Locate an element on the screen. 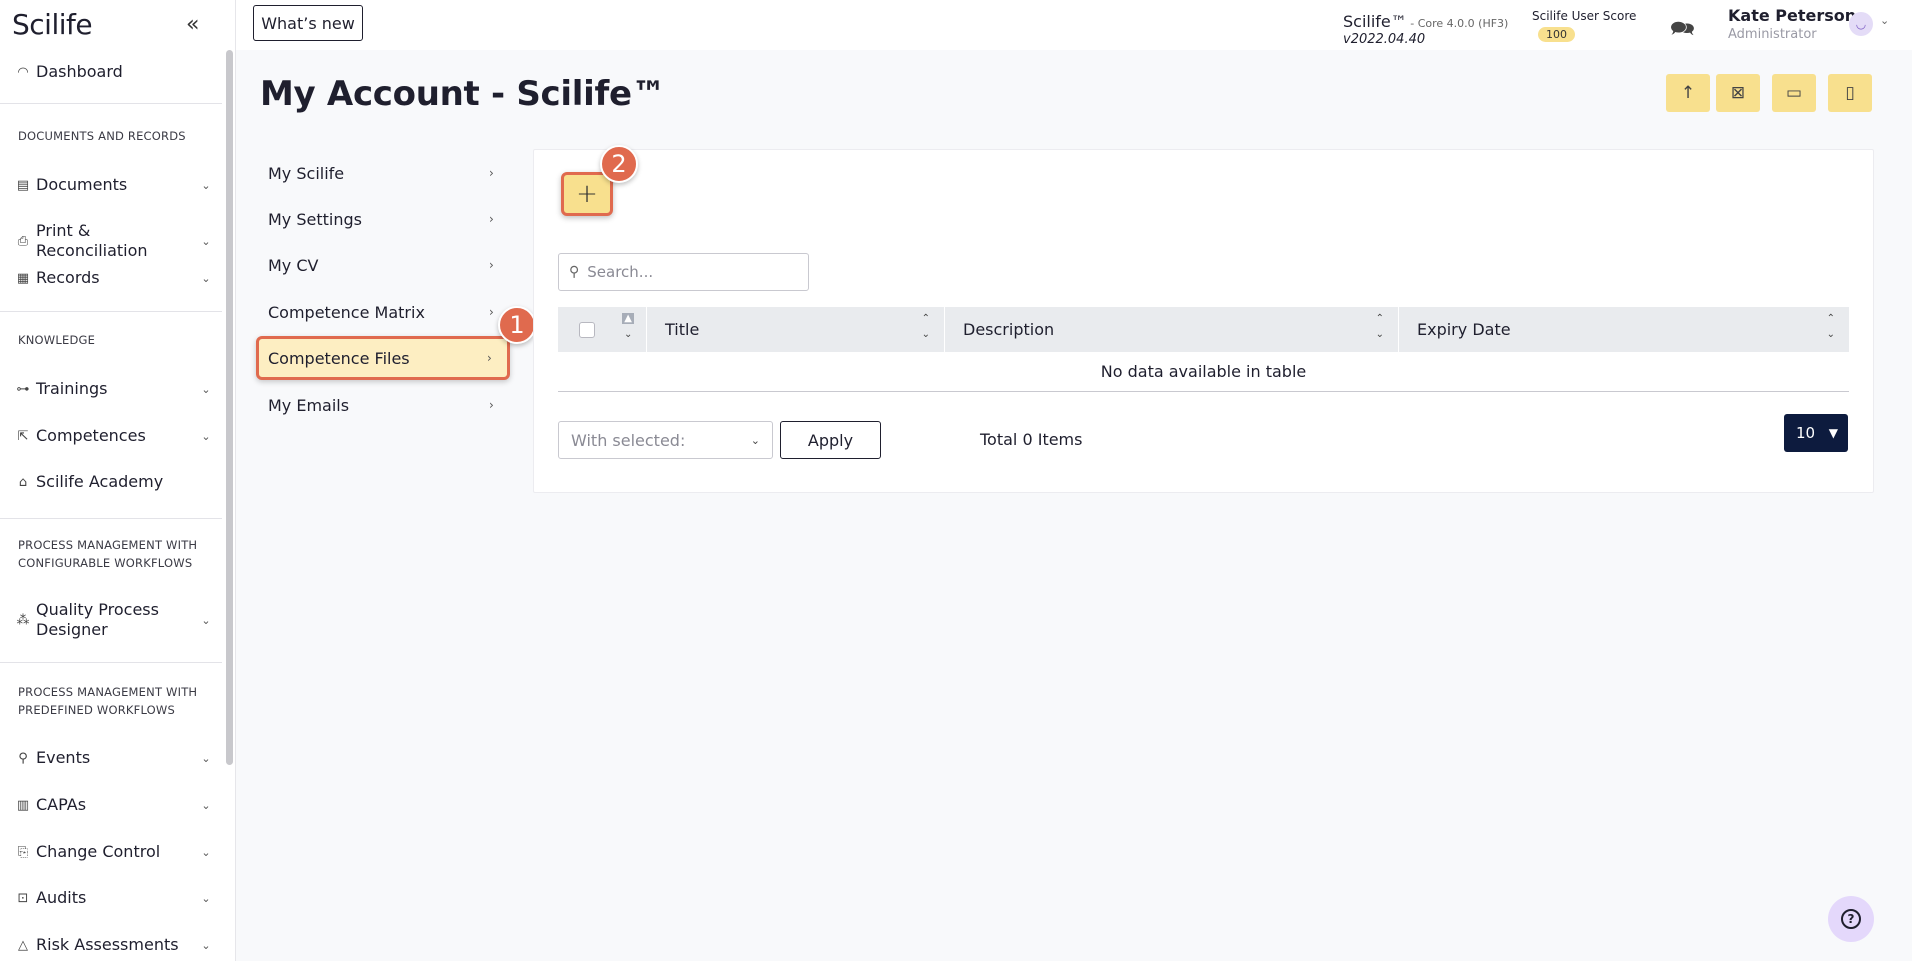 This screenshot has height=961, width=1912. add-button: + is located at coordinates (587, 194).